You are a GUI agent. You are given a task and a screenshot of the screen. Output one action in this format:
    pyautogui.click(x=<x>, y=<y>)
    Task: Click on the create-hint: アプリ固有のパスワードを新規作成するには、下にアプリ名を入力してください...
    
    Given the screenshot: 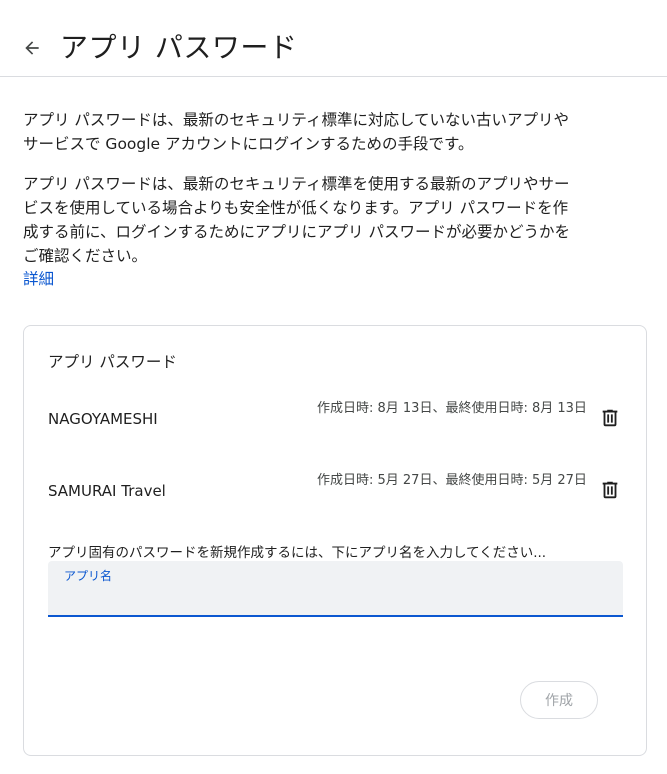 What is the action you would take?
    pyautogui.click(x=297, y=553)
    